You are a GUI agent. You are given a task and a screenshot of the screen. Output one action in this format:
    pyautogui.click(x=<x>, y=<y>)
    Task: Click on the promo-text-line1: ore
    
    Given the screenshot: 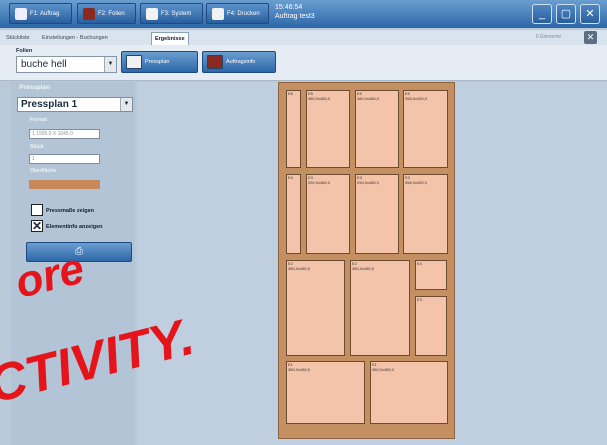 What is the action you would take?
    pyautogui.click(x=50, y=276)
    